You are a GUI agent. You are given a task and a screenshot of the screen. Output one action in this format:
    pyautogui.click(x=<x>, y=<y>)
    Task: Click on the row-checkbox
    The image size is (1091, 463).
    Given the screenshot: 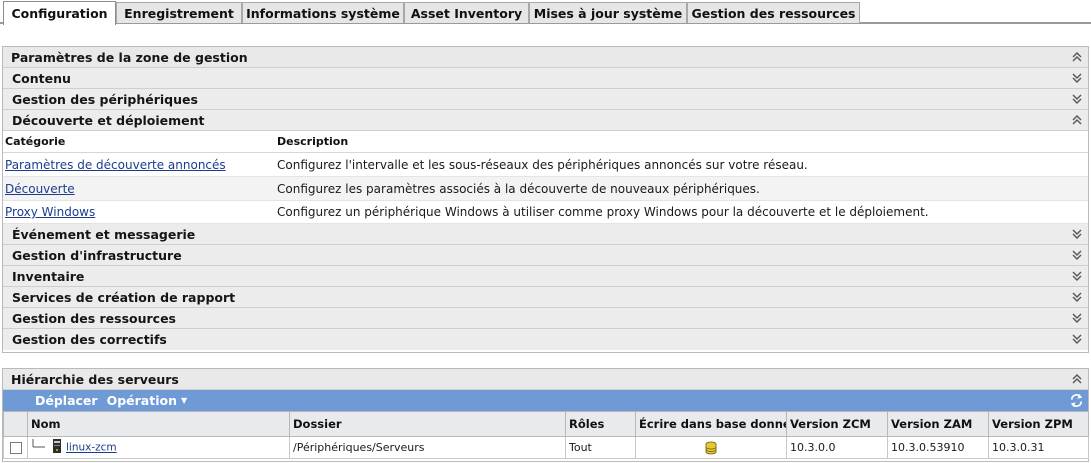 What is the action you would take?
    pyautogui.click(x=15, y=448)
    